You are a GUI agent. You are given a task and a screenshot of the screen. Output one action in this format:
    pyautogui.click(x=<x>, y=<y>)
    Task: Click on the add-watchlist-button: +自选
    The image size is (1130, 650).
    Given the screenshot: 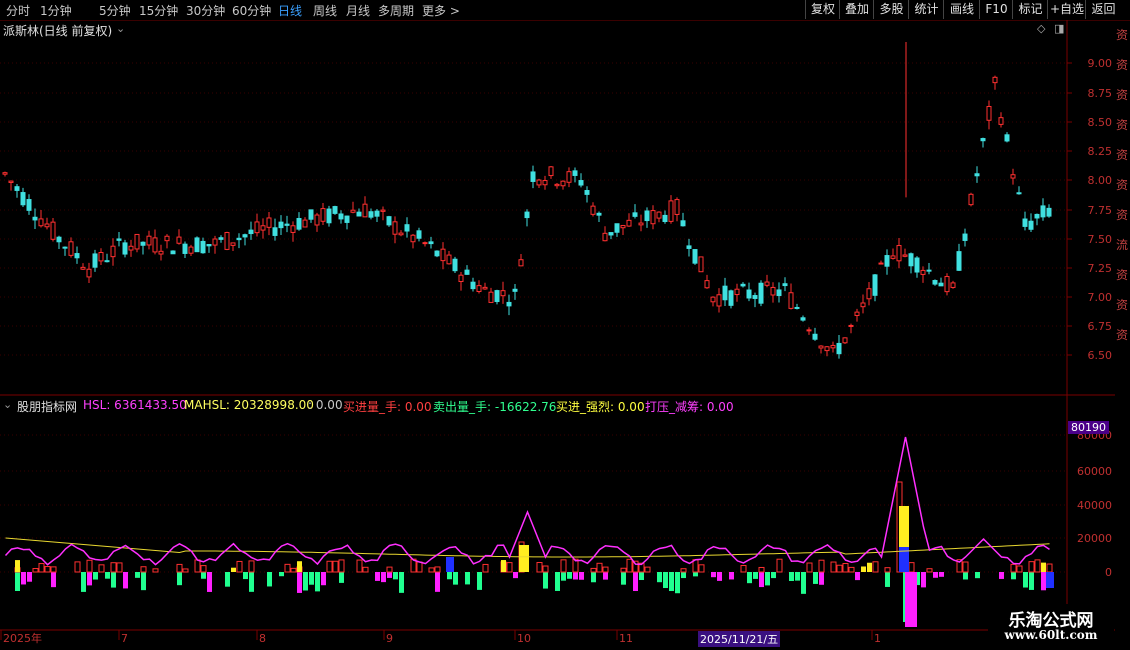 What is the action you would take?
    pyautogui.click(x=1066, y=9)
    